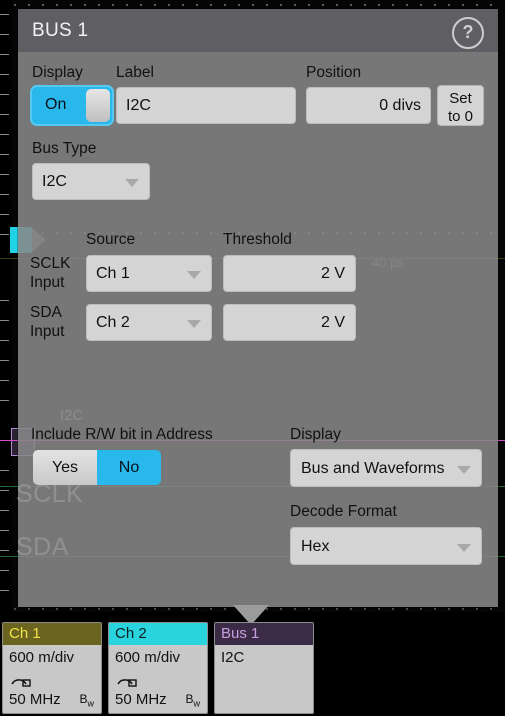 This screenshot has height=716, width=505. I want to click on badge-ch1-header: Ch 1, so click(52, 634).